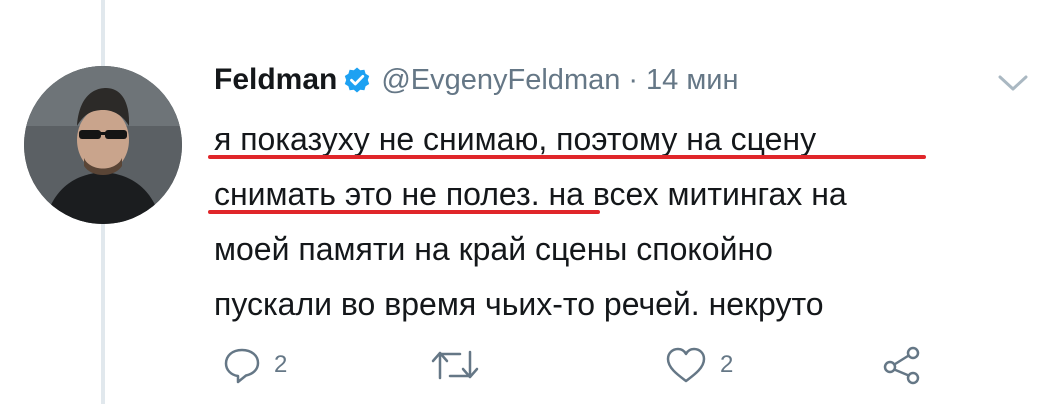 The width and height of the screenshot is (1048, 404). I want to click on share-button, so click(902, 365).